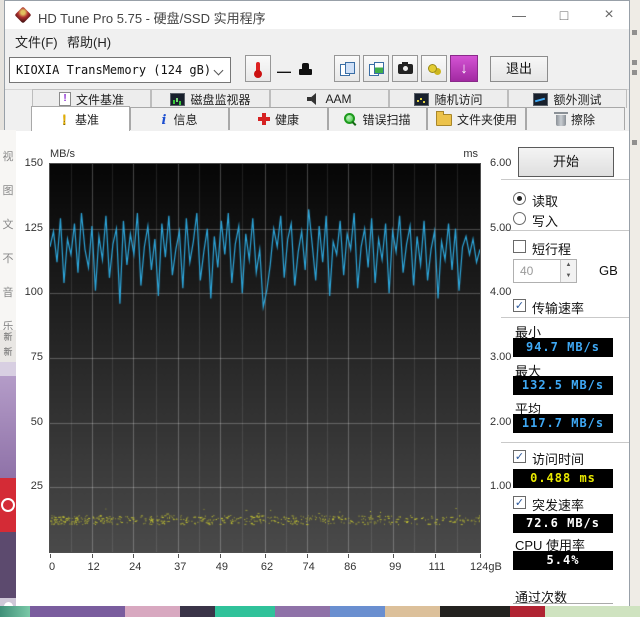 The width and height of the screenshot is (640, 617). I want to click on tab-health: 健康, so click(278, 118).